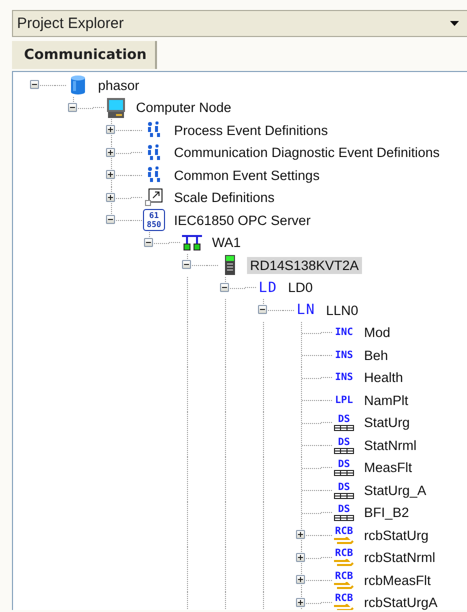  Describe the element at coordinates (230, 265) in the screenshot. I see `device-icon` at that location.